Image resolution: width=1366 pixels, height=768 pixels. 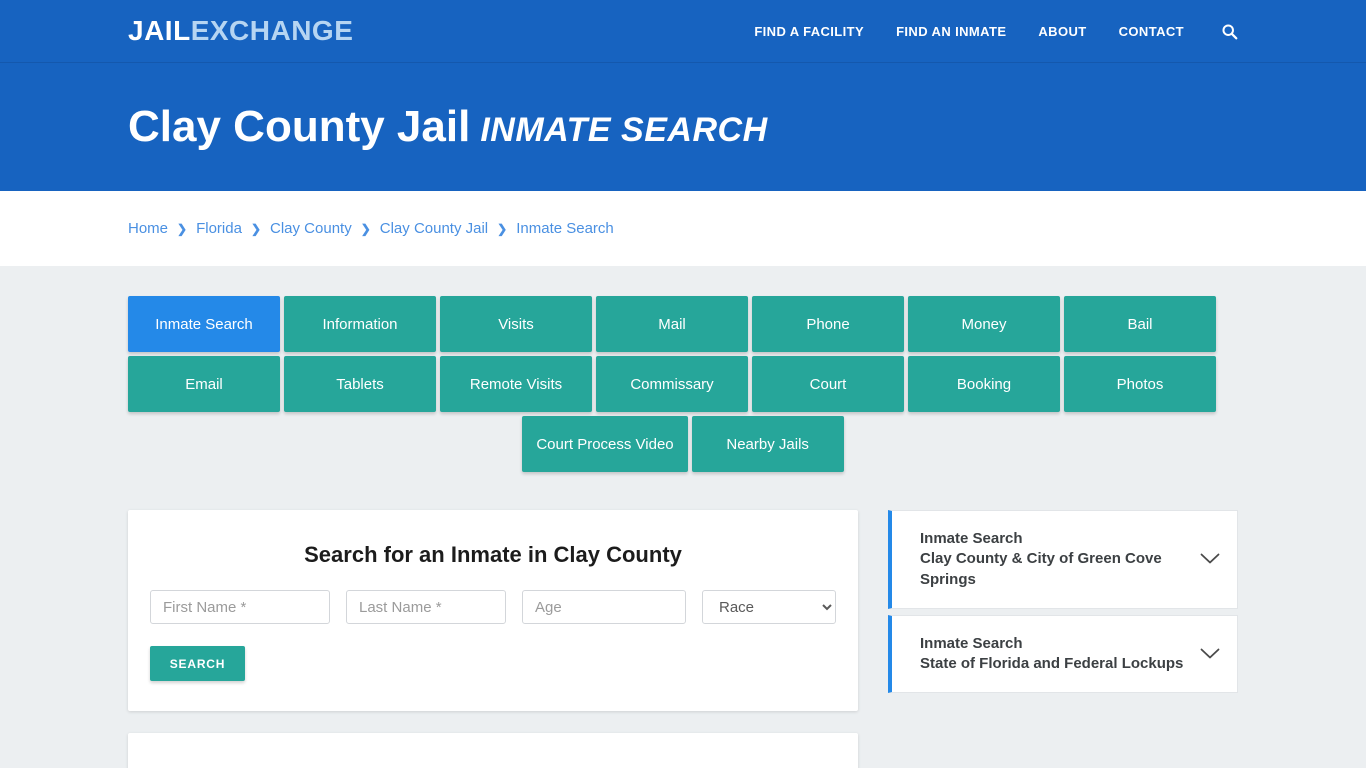 I want to click on last-name-input, so click(x=426, y=607).